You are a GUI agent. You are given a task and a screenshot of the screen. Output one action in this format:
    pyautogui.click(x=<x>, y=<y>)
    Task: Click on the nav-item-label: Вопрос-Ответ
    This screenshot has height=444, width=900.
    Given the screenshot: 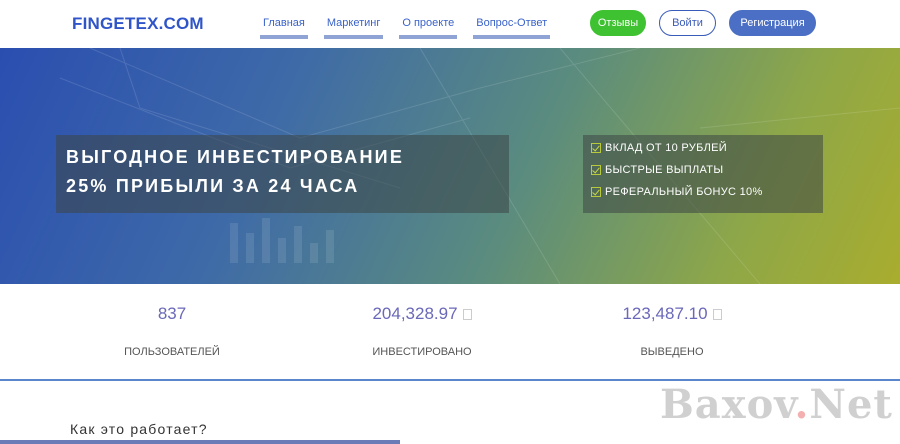 What is the action you would take?
    pyautogui.click(x=512, y=23)
    